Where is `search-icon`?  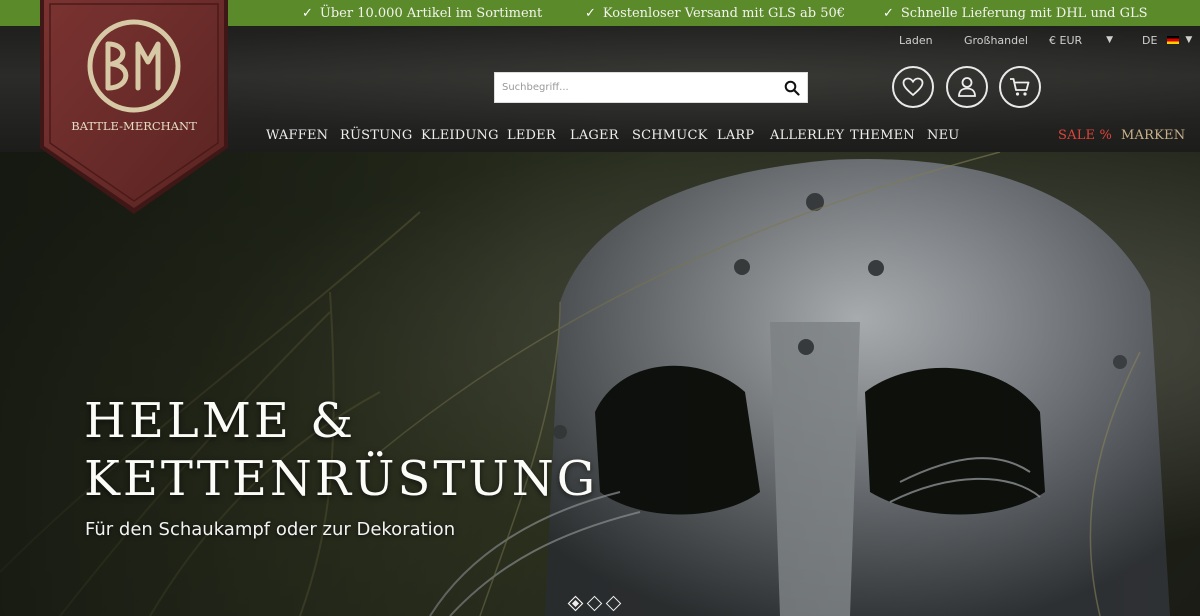 search-icon is located at coordinates (792, 88).